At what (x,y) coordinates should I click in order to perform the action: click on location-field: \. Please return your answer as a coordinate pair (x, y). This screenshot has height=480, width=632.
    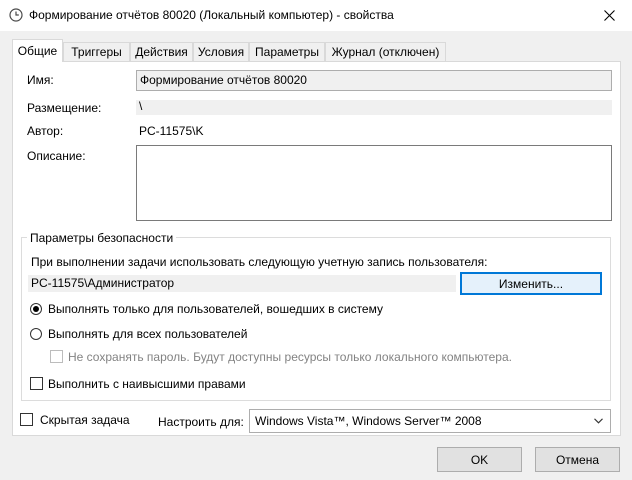
    Looking at the image, I should click on (374, 107).